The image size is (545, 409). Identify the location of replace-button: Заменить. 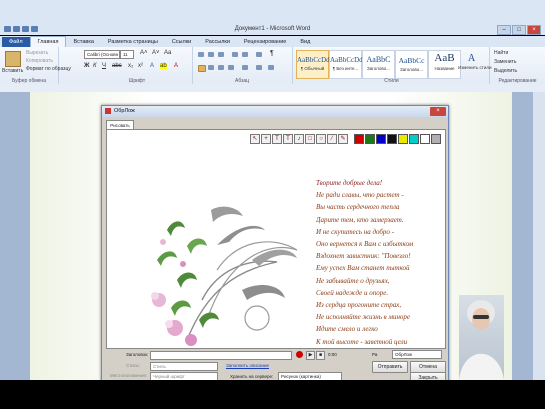
(505, 62).